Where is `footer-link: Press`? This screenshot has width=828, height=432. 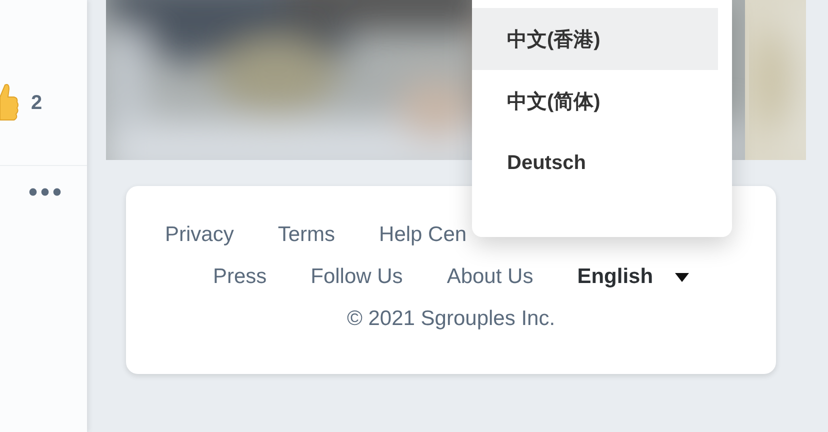 footer-link: Press is located at coordinates (239, 277).